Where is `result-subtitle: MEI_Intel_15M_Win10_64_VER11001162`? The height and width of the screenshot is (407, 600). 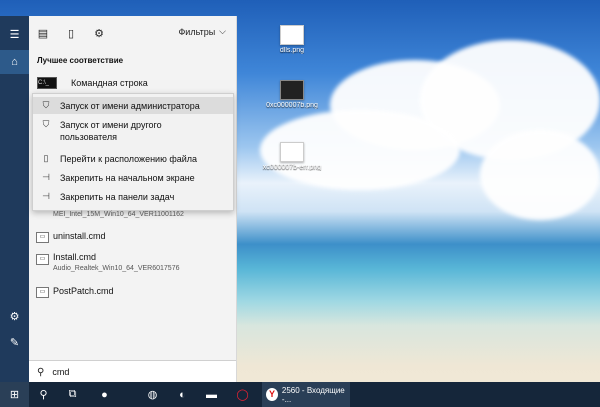 result-subtitle: MEI_Intel_15M_Win10_64_VER11001162 is located at coordinates (118, 214).